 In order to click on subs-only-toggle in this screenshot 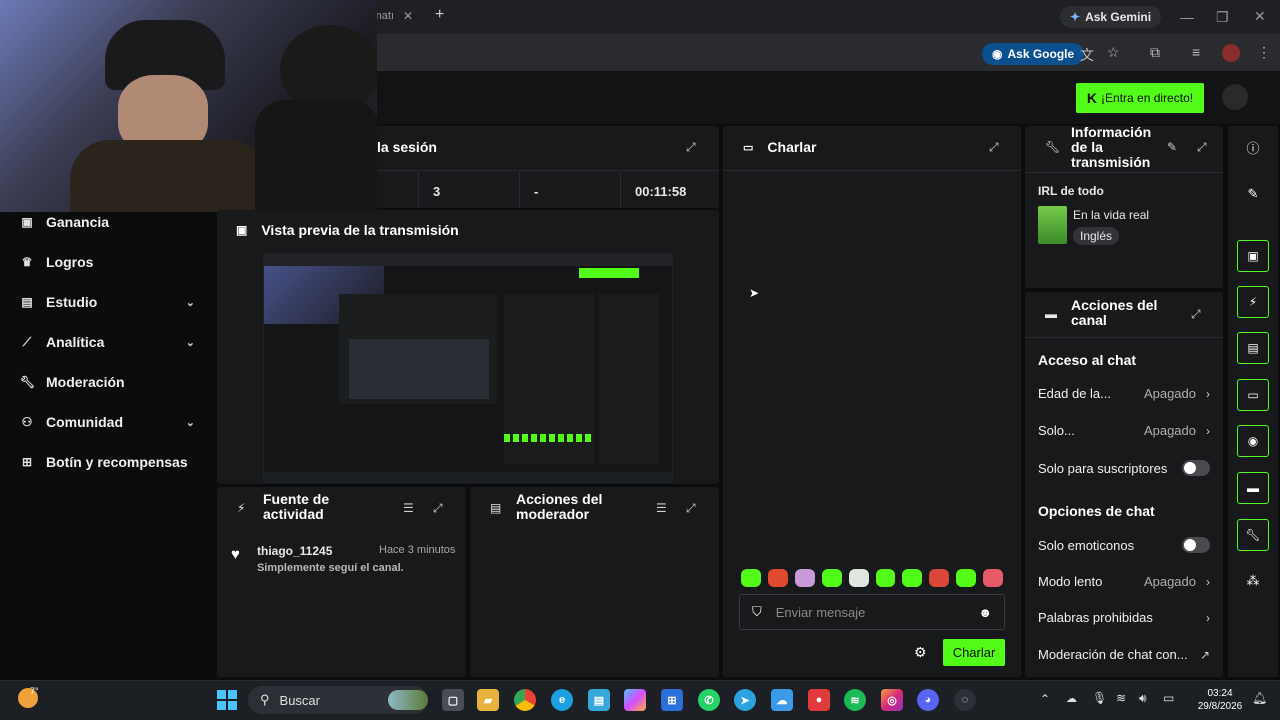, I will do `click(1196, 468)`.